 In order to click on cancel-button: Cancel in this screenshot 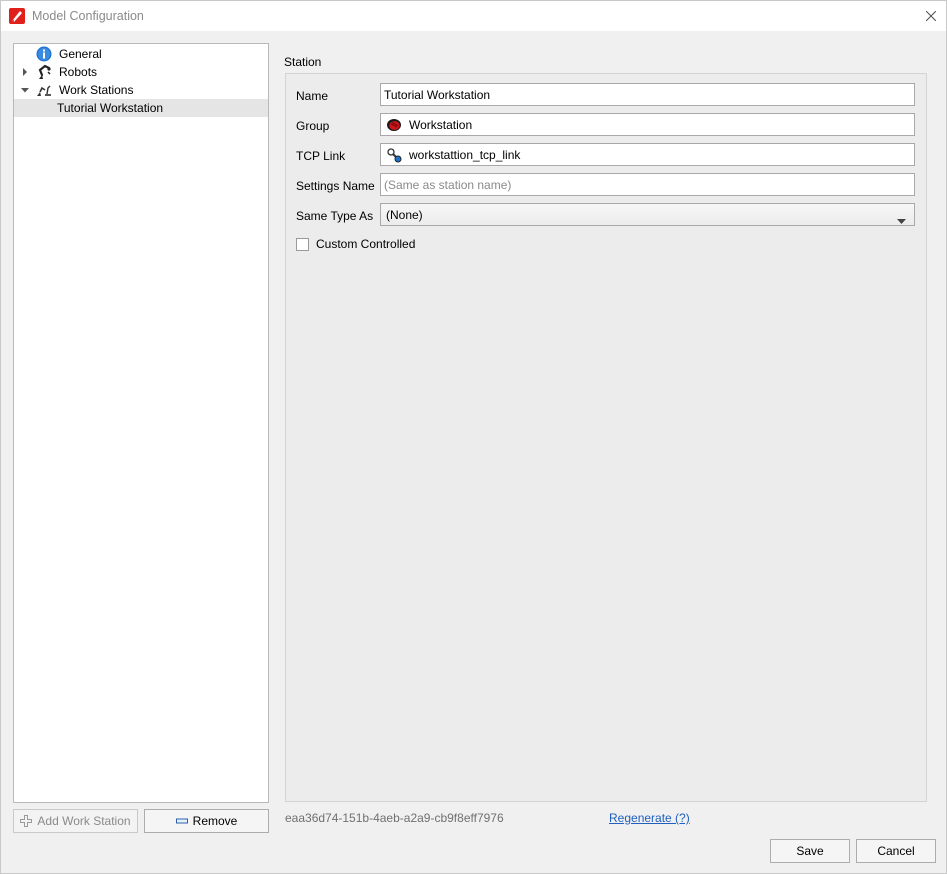, I will do `click(896, 851)`.